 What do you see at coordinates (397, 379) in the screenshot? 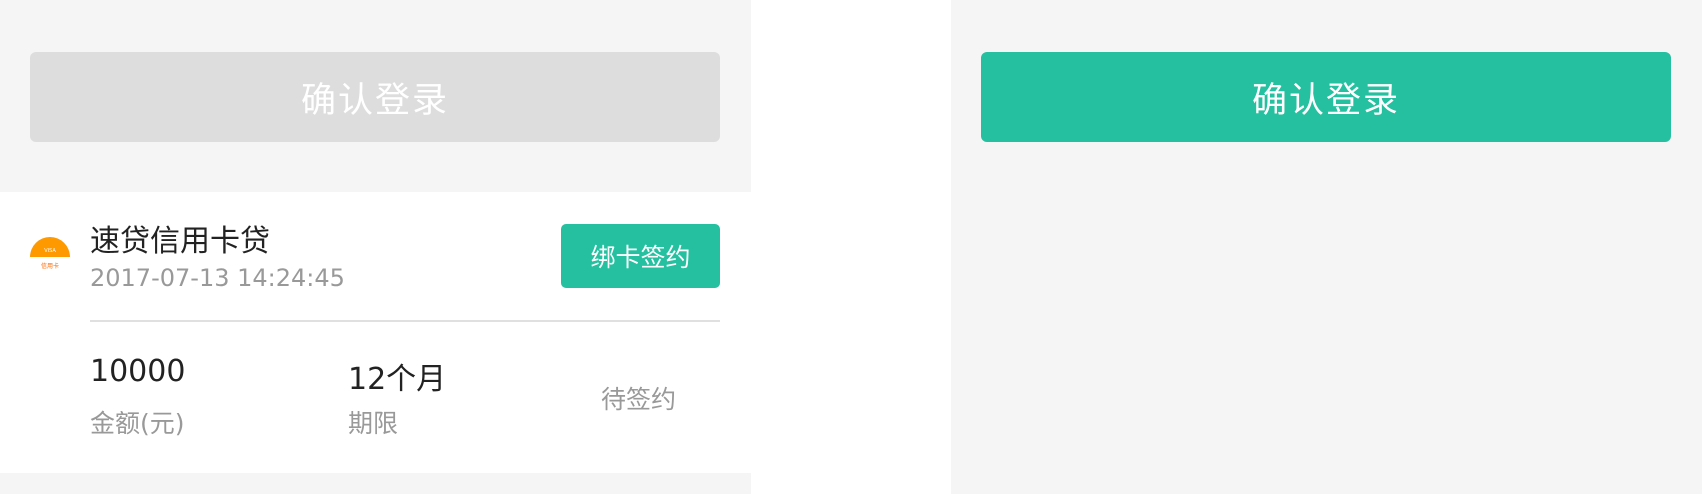
I see `term-value: 12个月` at bounding box center [397, 379].